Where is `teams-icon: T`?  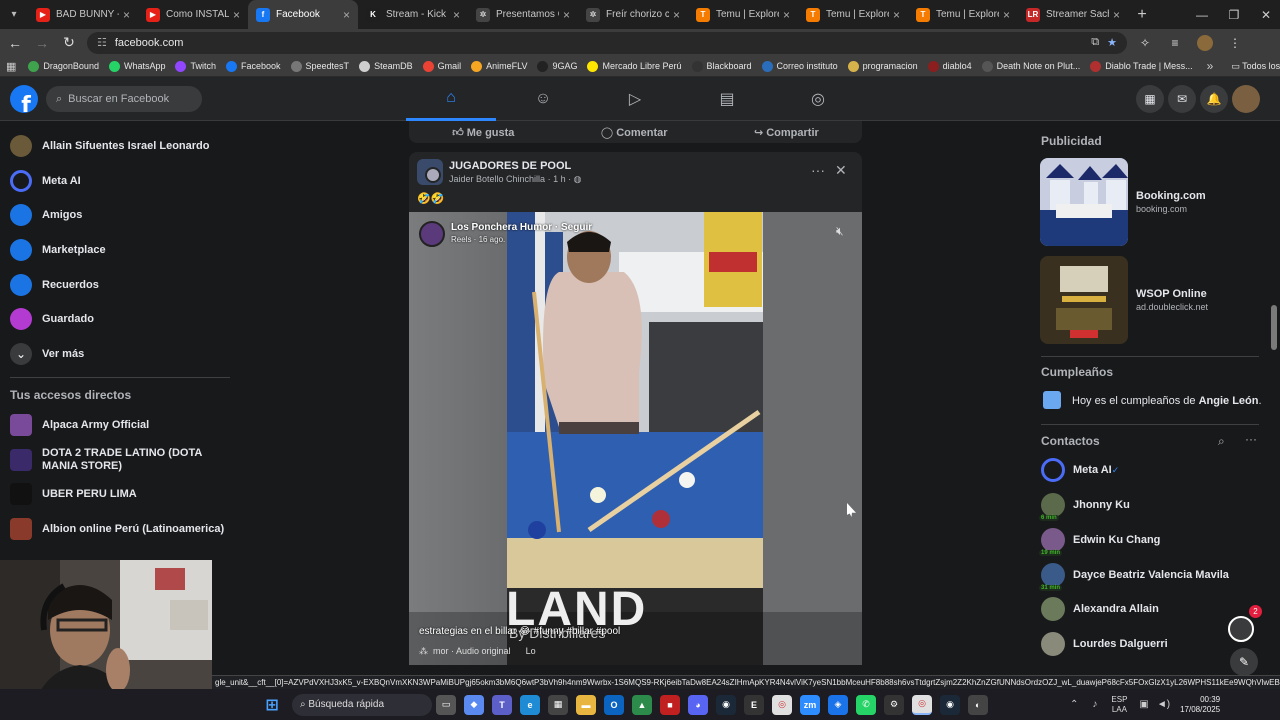
teams-icon: T is located at coordinates (502, 704).